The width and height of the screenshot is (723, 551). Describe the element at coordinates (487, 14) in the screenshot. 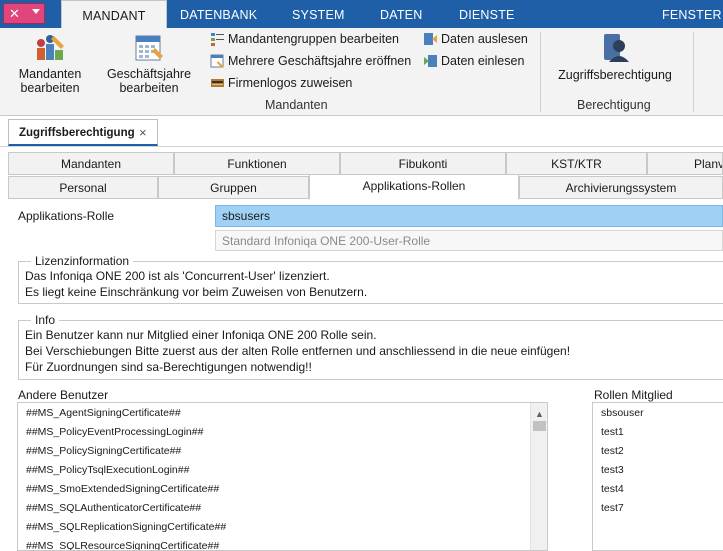

I see `tab-dienste: DIENSTE` at that location.